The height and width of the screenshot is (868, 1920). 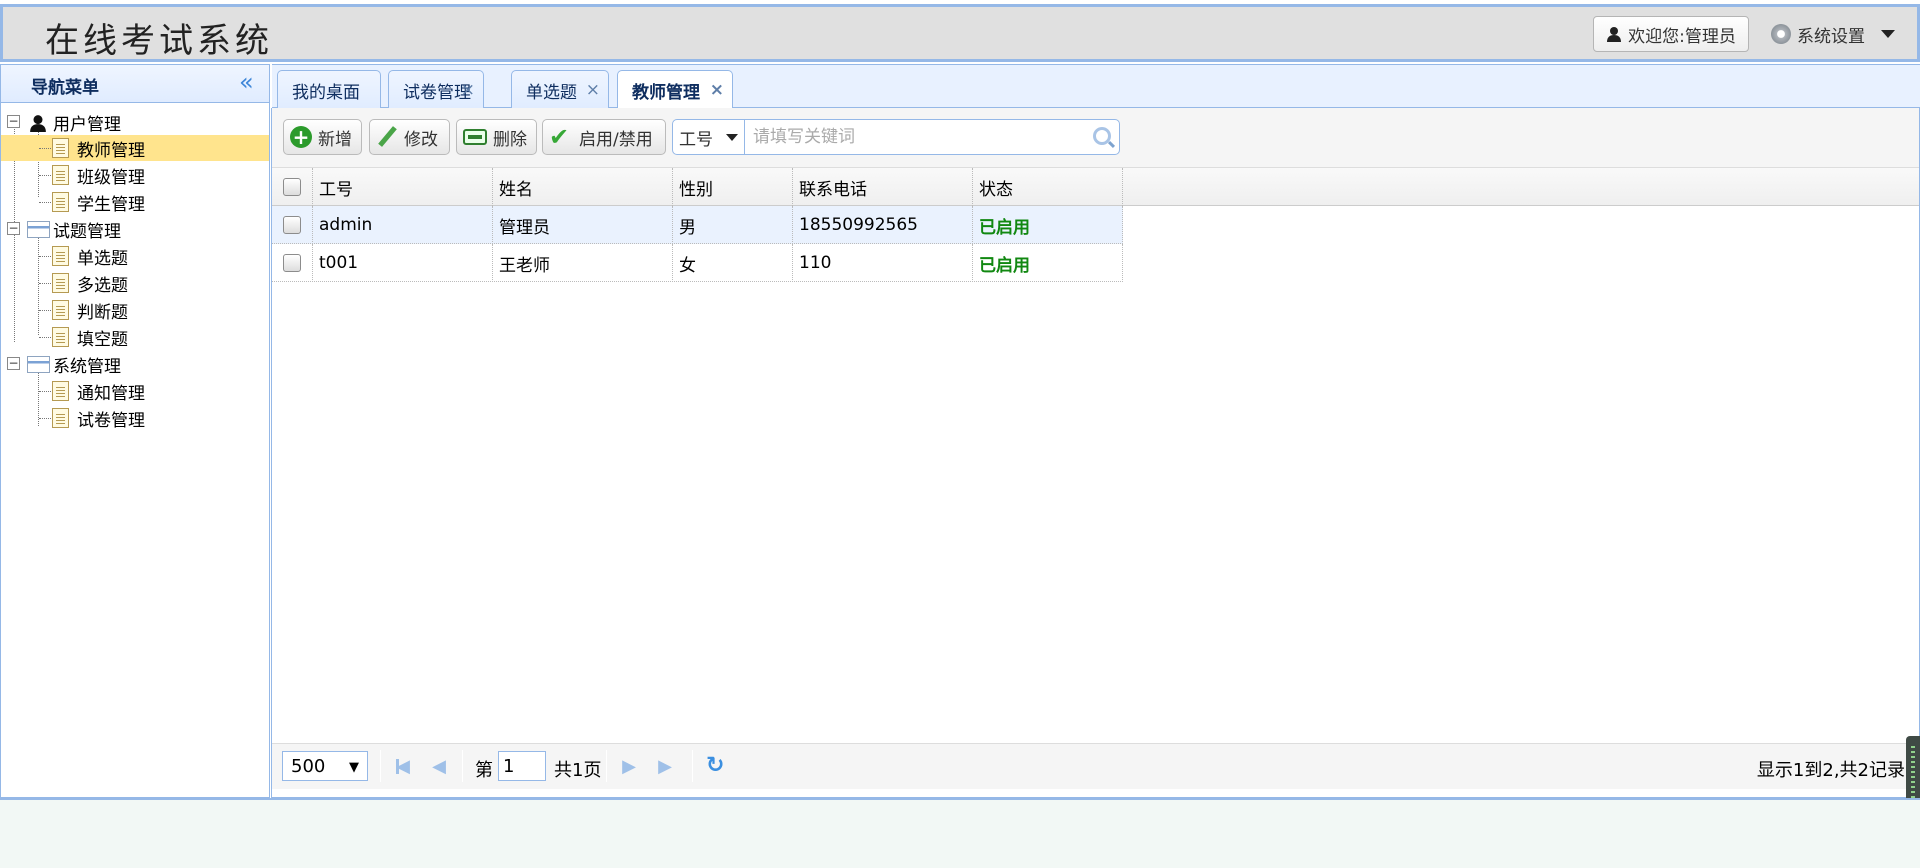 I want to click on page-number-input, so click(x=522, y=766).